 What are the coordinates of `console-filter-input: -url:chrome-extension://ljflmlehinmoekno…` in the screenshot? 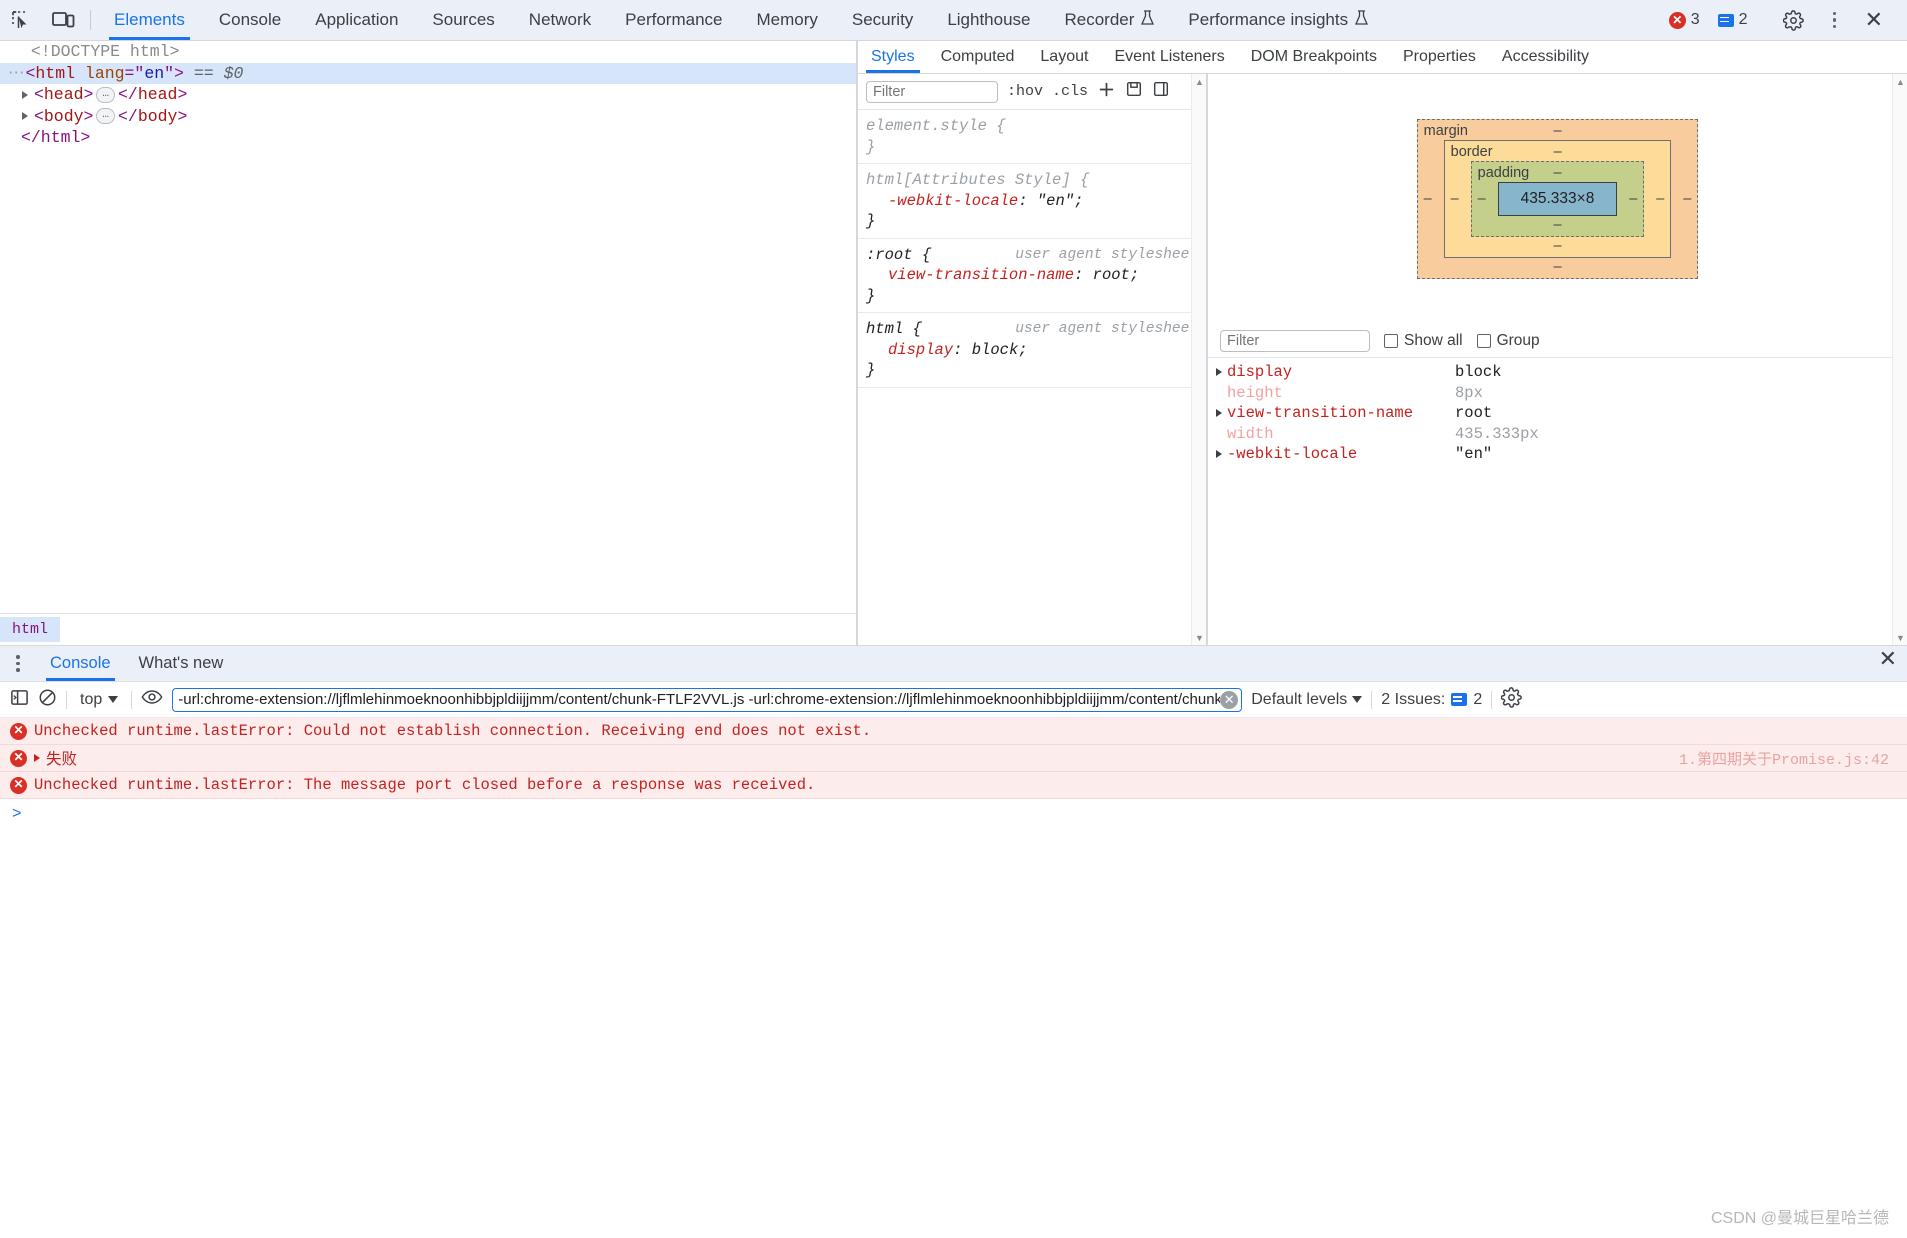 It's located at (707, 699).